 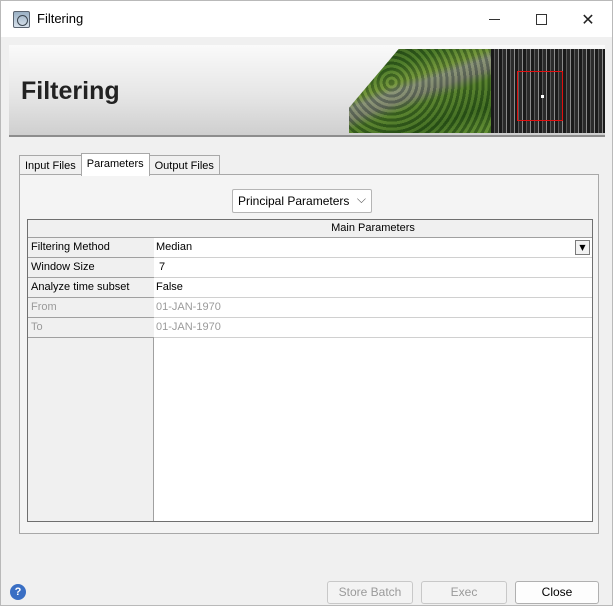 I want to click on filtering-method-combo: Median ▼, so click(x=373, y=248).